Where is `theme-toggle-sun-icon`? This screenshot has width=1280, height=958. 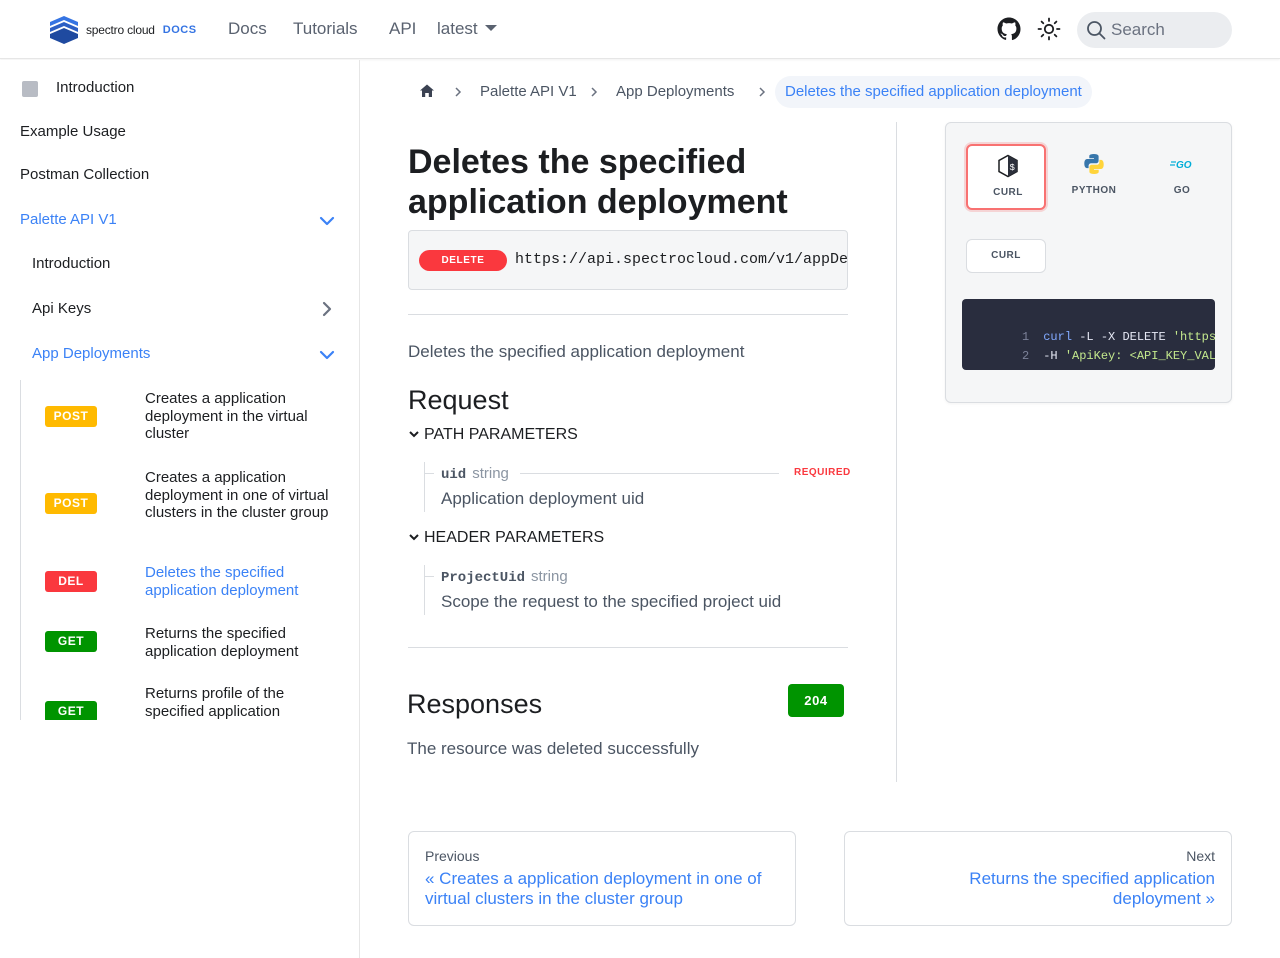
theme-toggle-sun-icon is located at coordinates (1049, 29).